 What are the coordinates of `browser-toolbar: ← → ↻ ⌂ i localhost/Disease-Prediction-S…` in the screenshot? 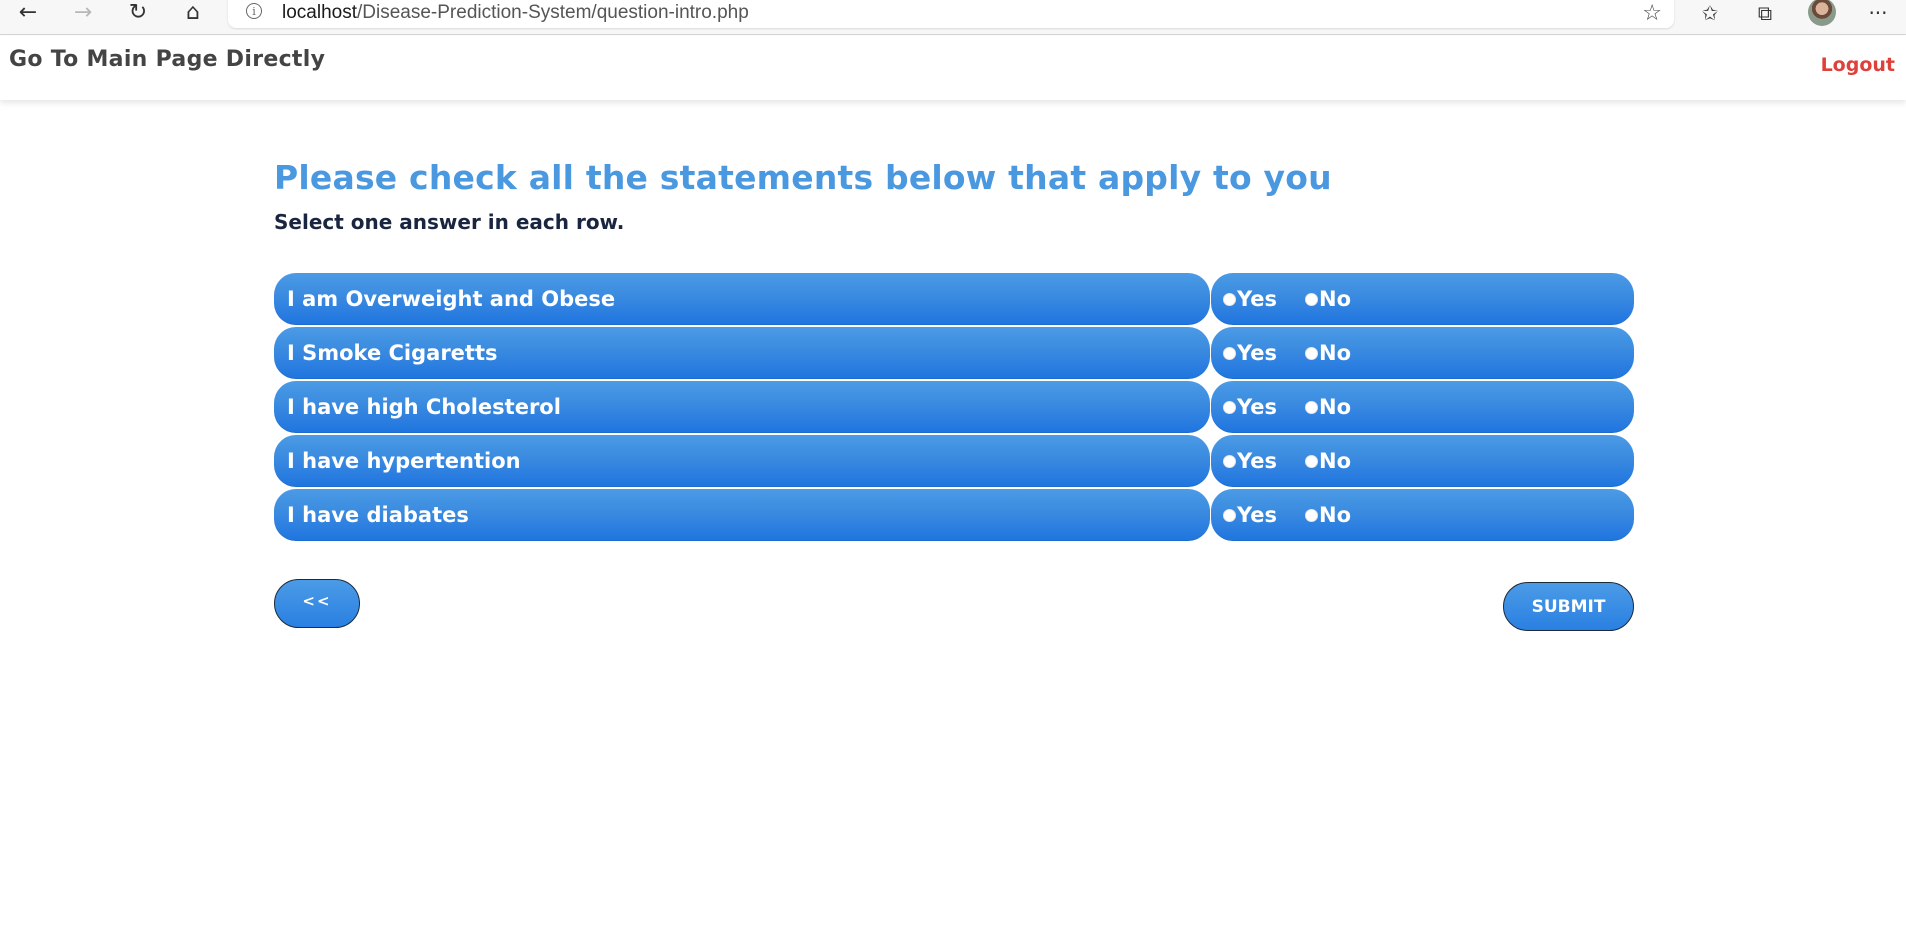 It's located at (953, 17).